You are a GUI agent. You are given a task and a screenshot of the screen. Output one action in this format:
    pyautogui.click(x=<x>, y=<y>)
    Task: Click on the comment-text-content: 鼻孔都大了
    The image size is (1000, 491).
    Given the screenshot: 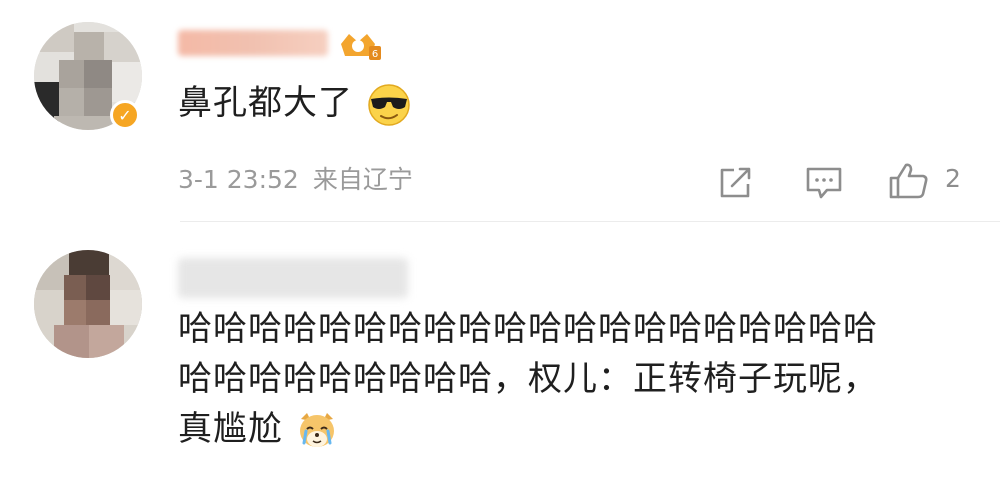 What is the action you would take?
    pyautogui.click(x=265, y=103)
    